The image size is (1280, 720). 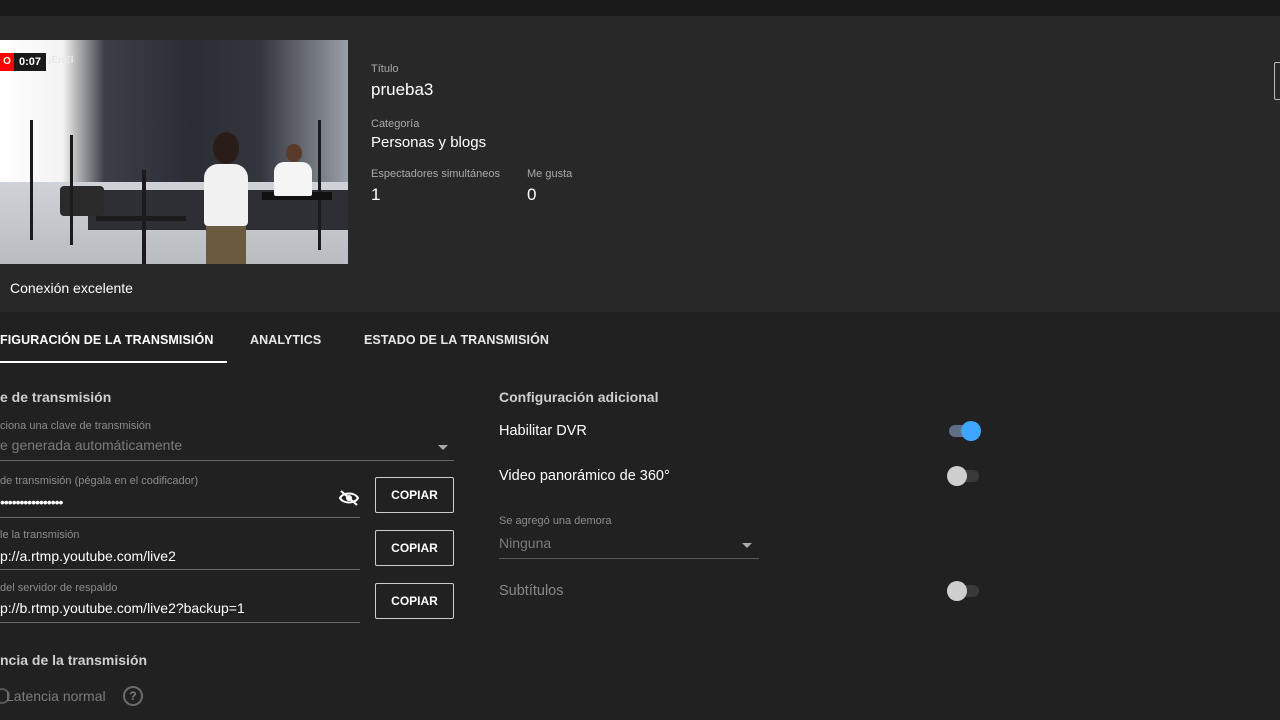 What do you see at coordinates (31, 502) in the screenshot?
I see `stream-key-field: ••••••••••••••••` at bounding box center [31, 502].